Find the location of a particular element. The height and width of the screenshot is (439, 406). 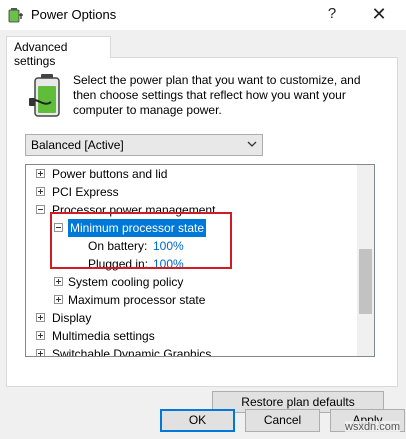

power-plan-value: Balanced [Active] is located at coordinates (77, 145).